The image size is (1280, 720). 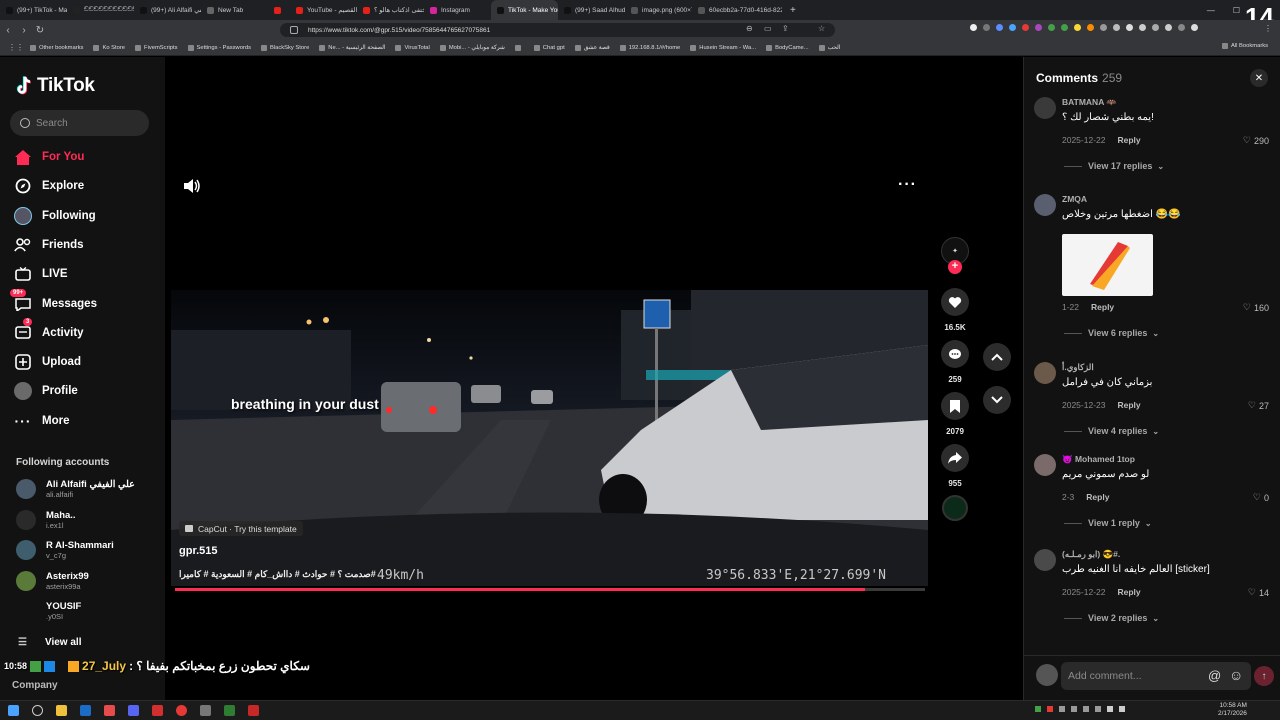 I want to click on bookmark-icon, so click(x=955, y=406).